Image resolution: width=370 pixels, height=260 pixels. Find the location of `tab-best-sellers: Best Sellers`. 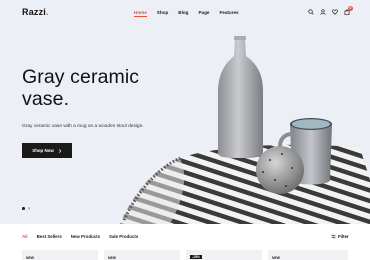

tab-best-sellers: Best Sellers is located at coordinates (49, 236).